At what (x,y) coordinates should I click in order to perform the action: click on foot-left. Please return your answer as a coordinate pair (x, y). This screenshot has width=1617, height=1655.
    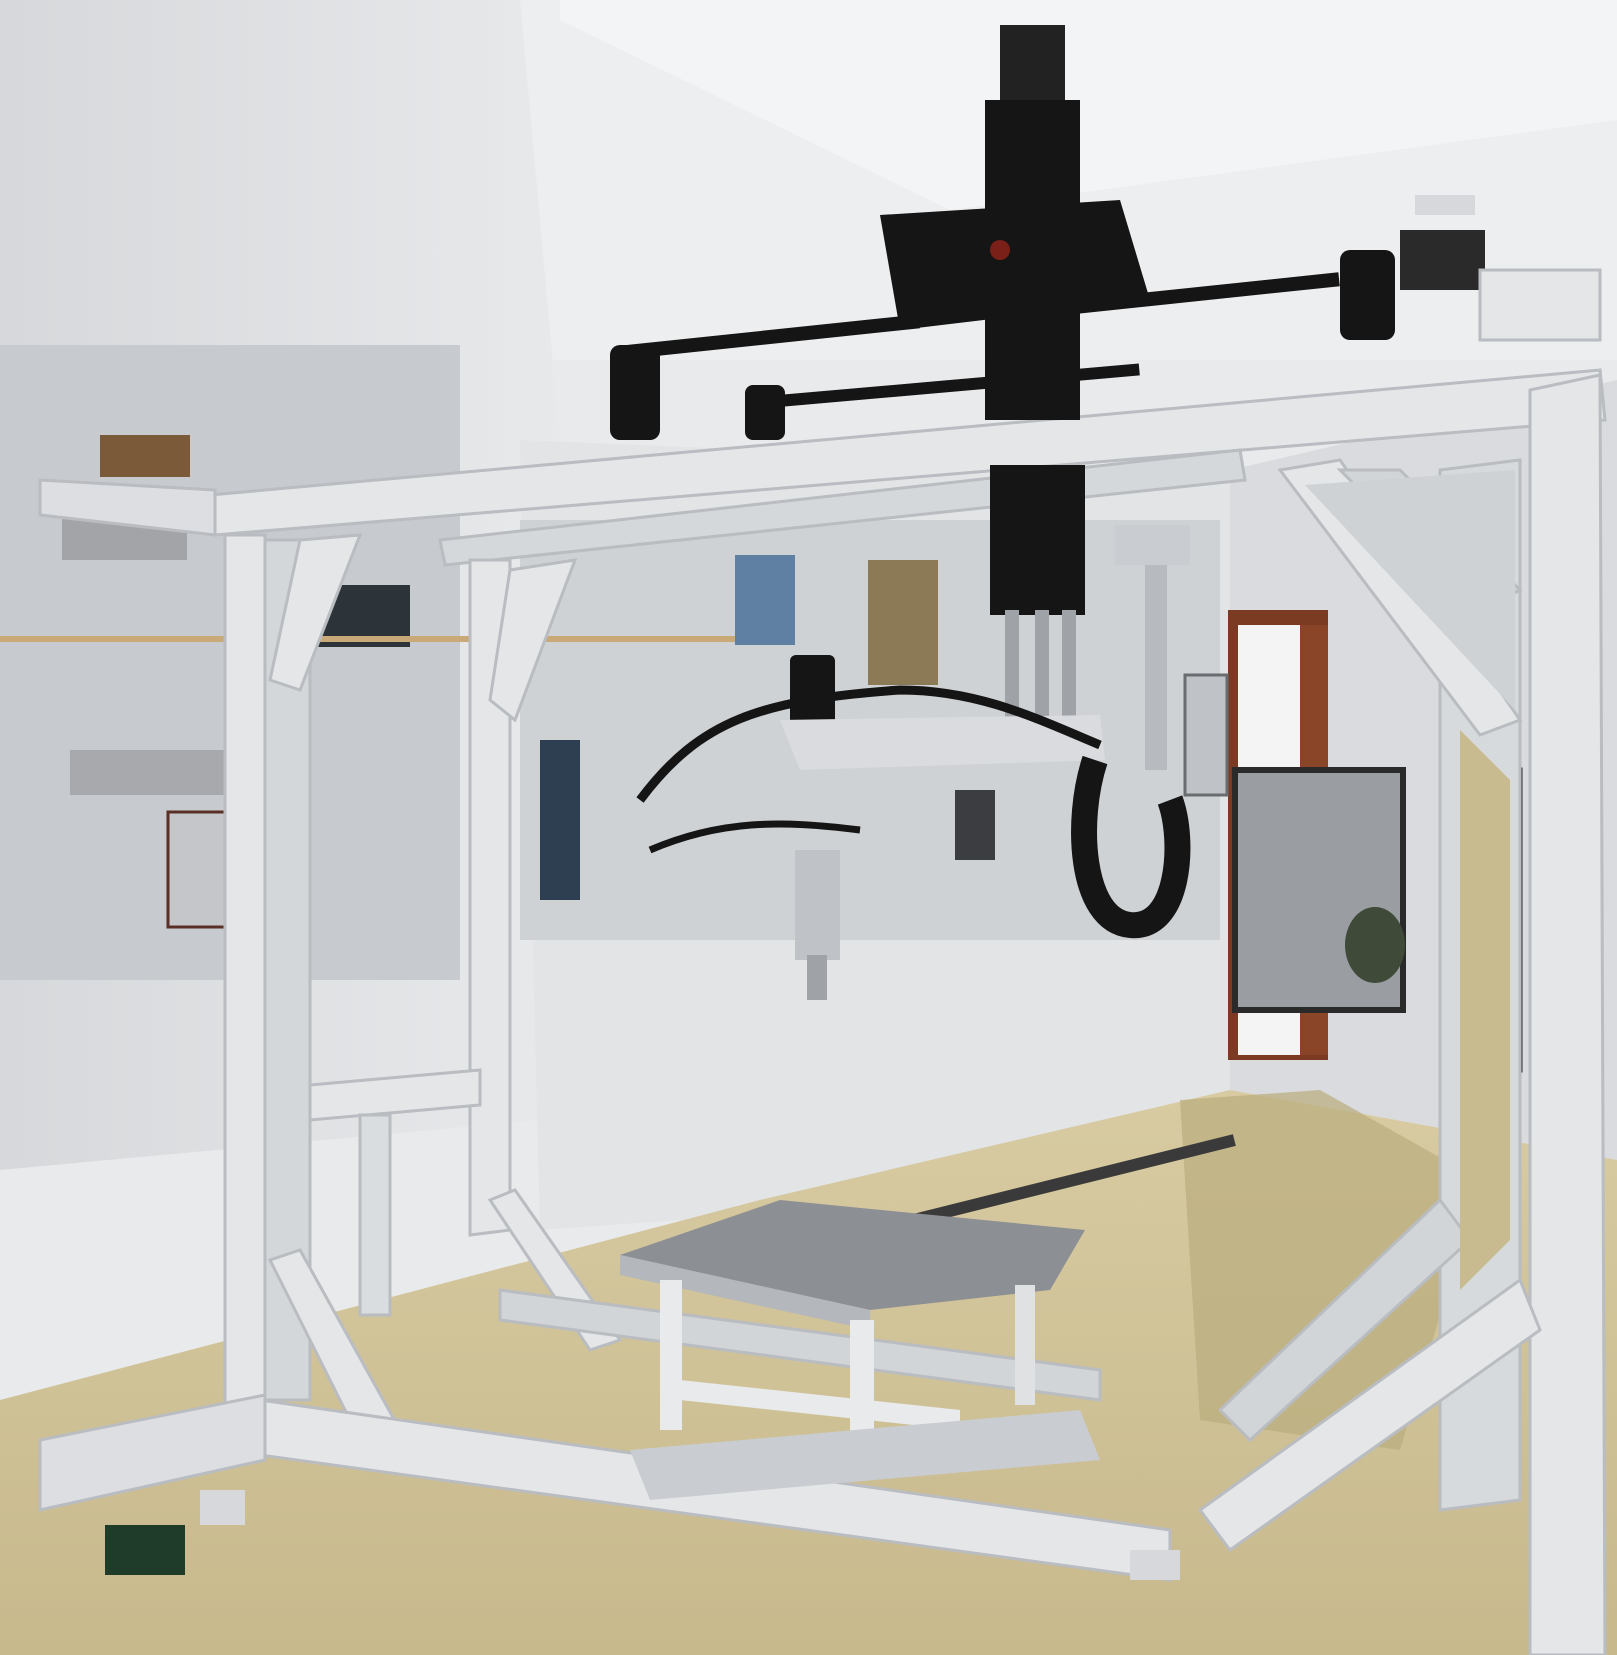
    Looking at the image, I should click on (145, 1550).